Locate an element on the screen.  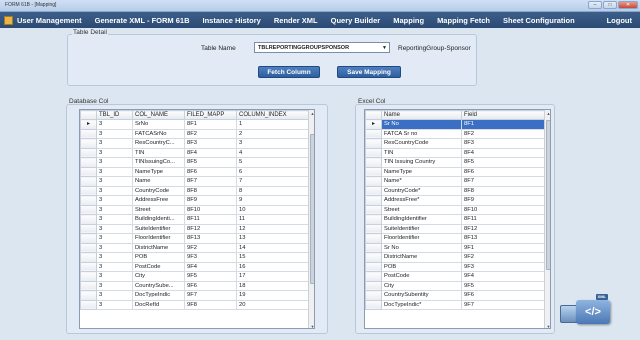
table-cell: 9F1 is located at coordinates (503, 247).